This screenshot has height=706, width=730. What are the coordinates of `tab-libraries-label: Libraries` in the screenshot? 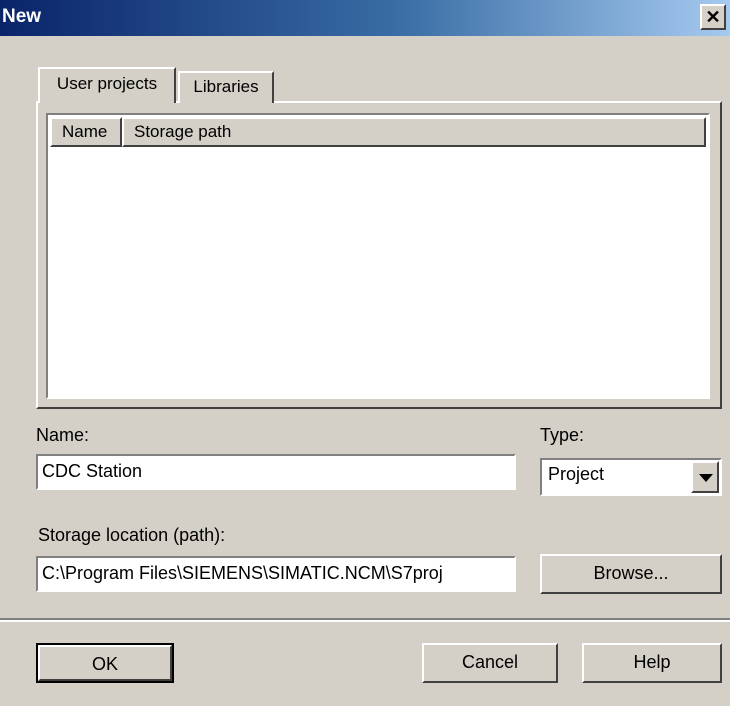 It's located at (226, 86).